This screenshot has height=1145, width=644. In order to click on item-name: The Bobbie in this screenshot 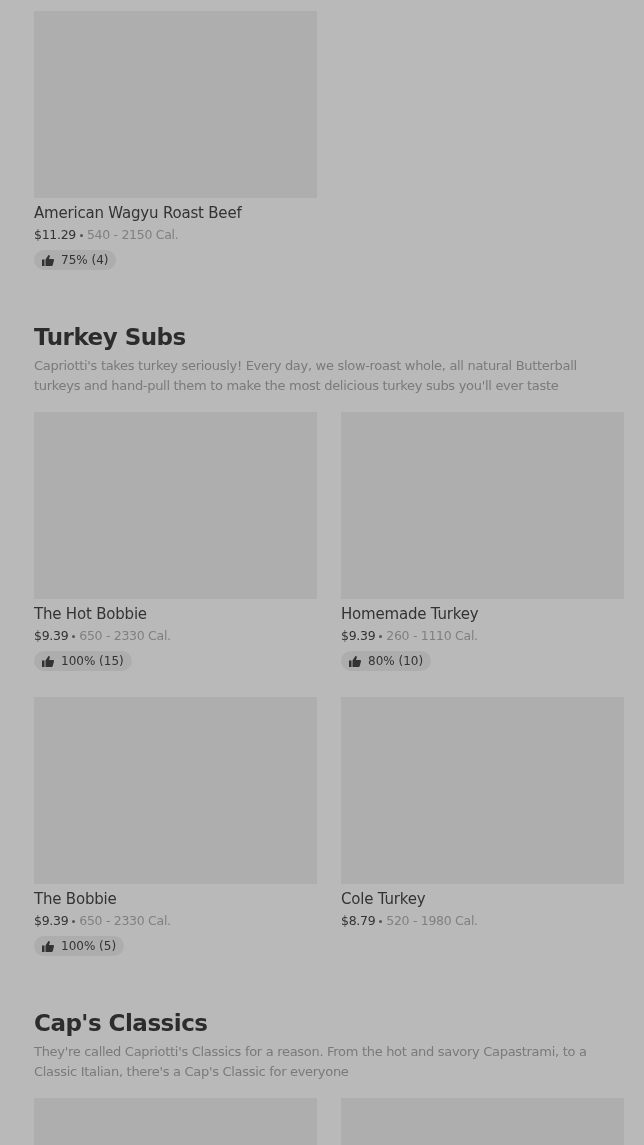, I will do `click(175, 899)`.